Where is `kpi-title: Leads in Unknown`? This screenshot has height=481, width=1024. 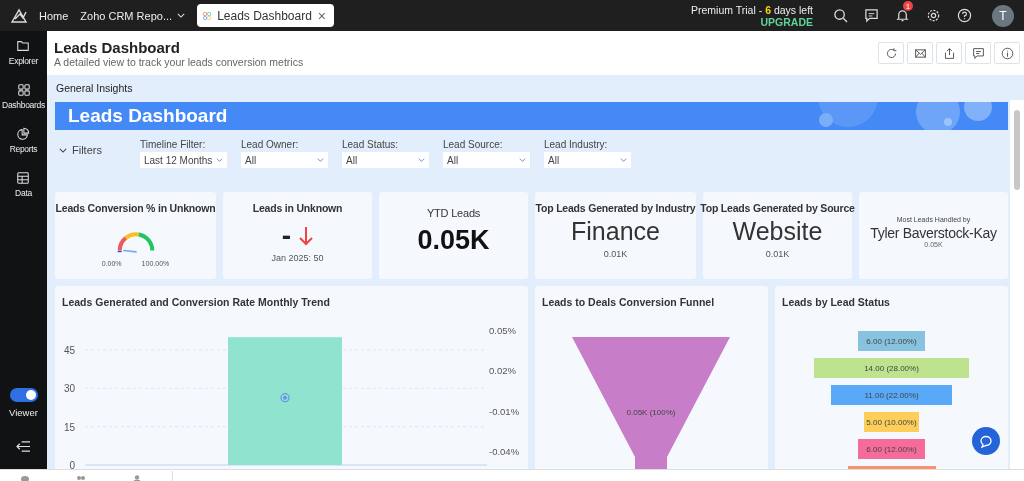
kpi-title: Leads in Unknown is located at coordinates (297, 208).